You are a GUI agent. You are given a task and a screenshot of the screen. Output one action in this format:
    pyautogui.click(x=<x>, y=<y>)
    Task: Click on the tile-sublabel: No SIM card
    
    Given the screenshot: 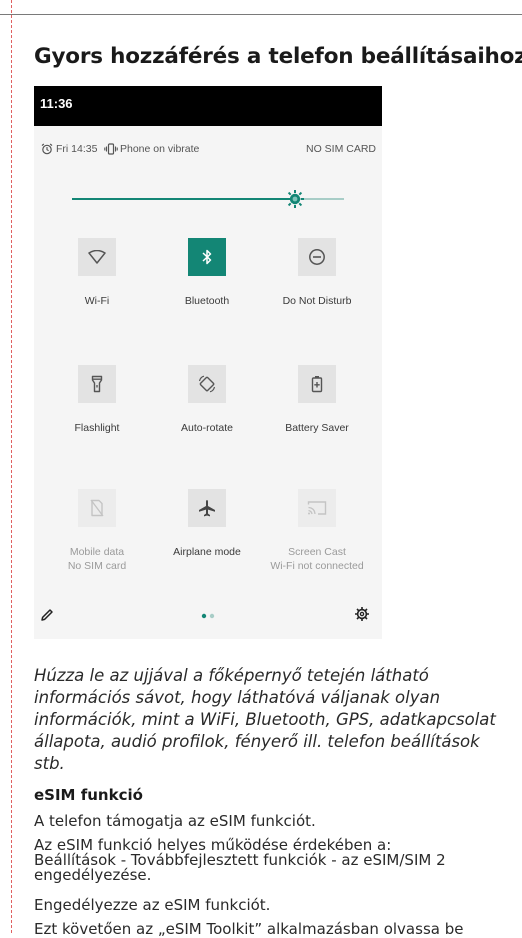 What is the action you would take?
    pyautogui.click(x=97, y=566)
    